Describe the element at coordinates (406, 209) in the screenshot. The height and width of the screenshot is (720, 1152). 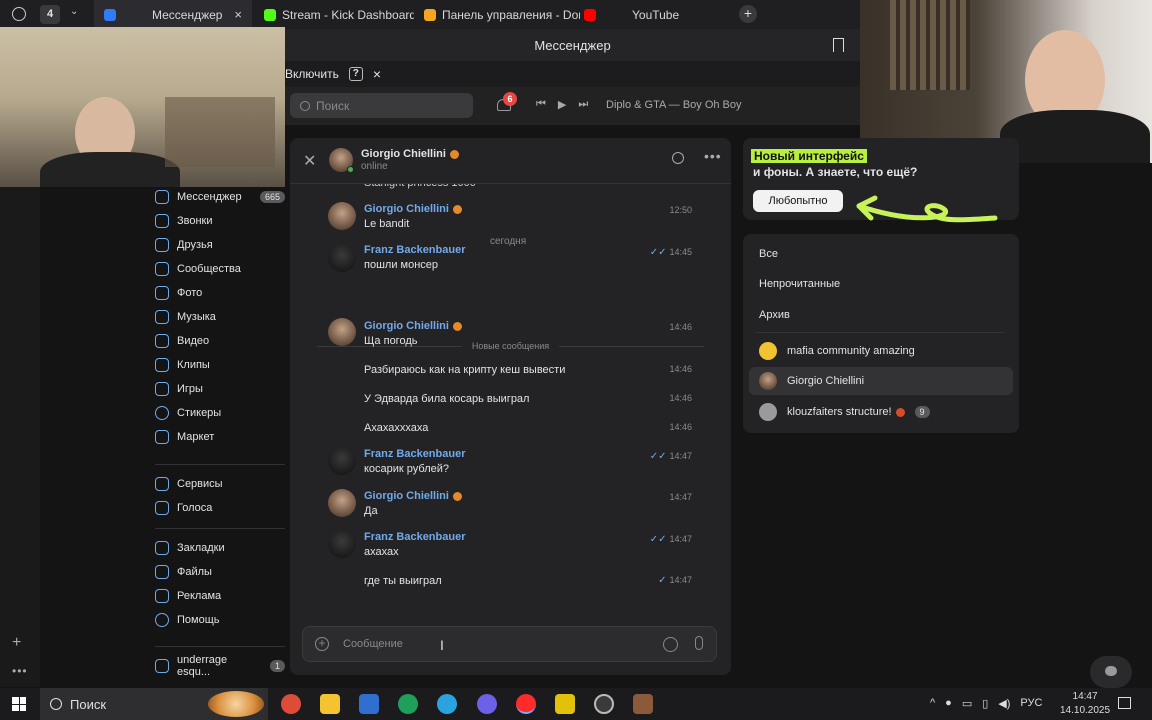
I see `sender-name-text: Giorgio Chiellini` at that location.